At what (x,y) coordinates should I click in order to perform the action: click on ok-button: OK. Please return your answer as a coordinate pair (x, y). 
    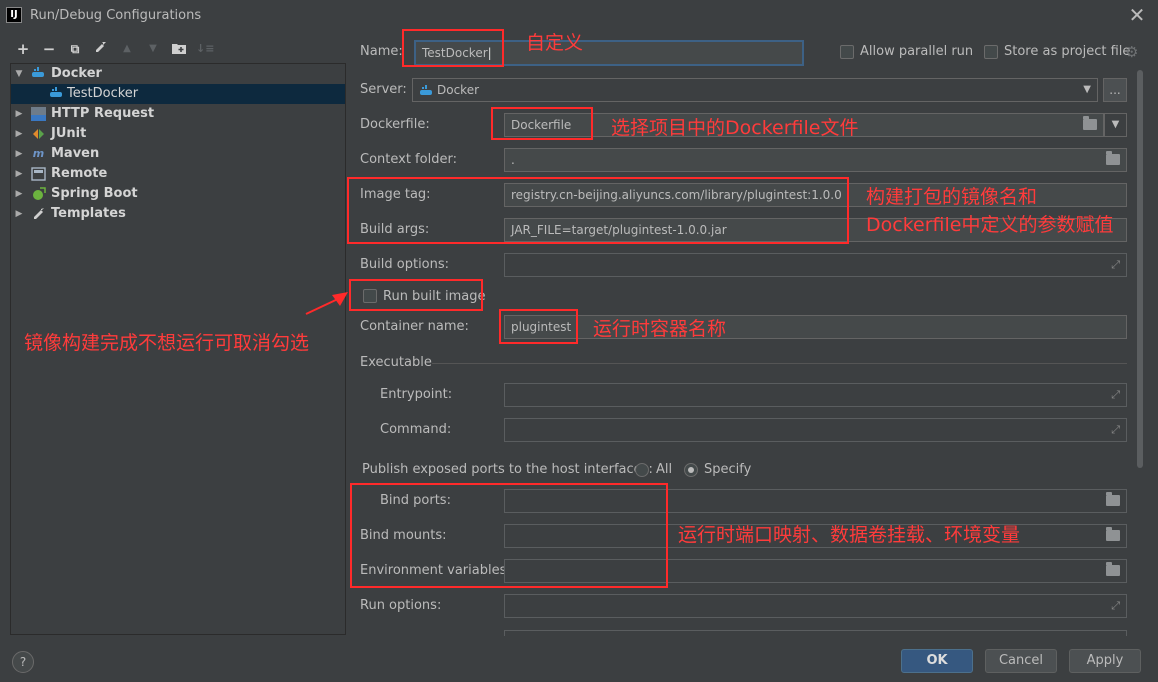
    Looking at the image, I should click on (937, 661).